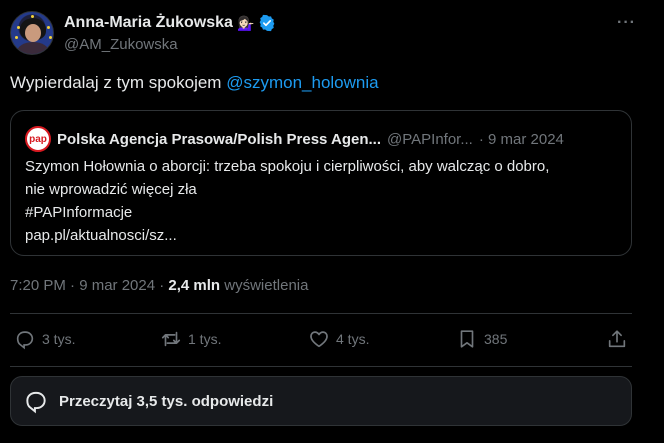 The height and width of the screenshot is (443, 664). Describe the element at coordinates (79, 212) in the screenshot. I see `quoted-hashtag: #PAPInformacje` at that location.